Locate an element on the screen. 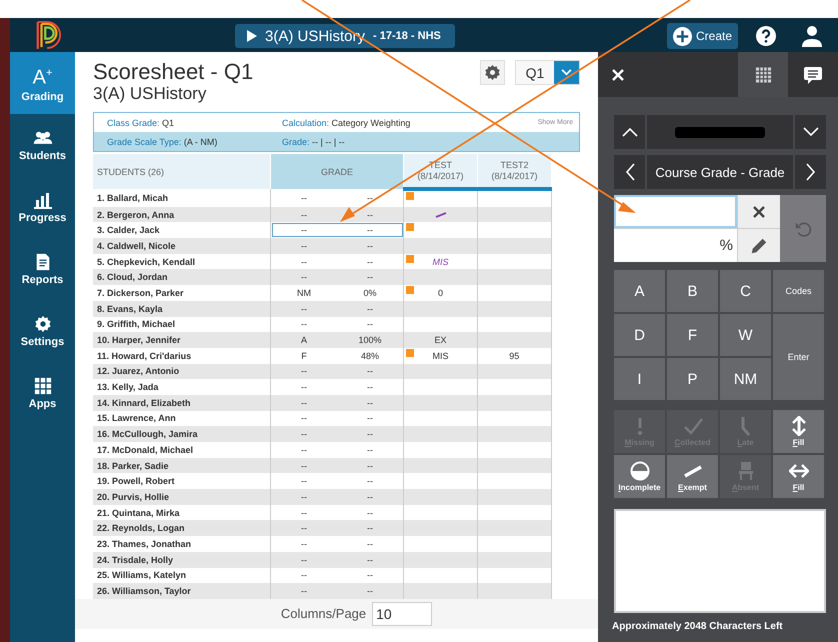 The width and height of the screenshot is (838, 642). characters-left-text: Approximately 2048 Characters Left is located at coordinates (698, 626).